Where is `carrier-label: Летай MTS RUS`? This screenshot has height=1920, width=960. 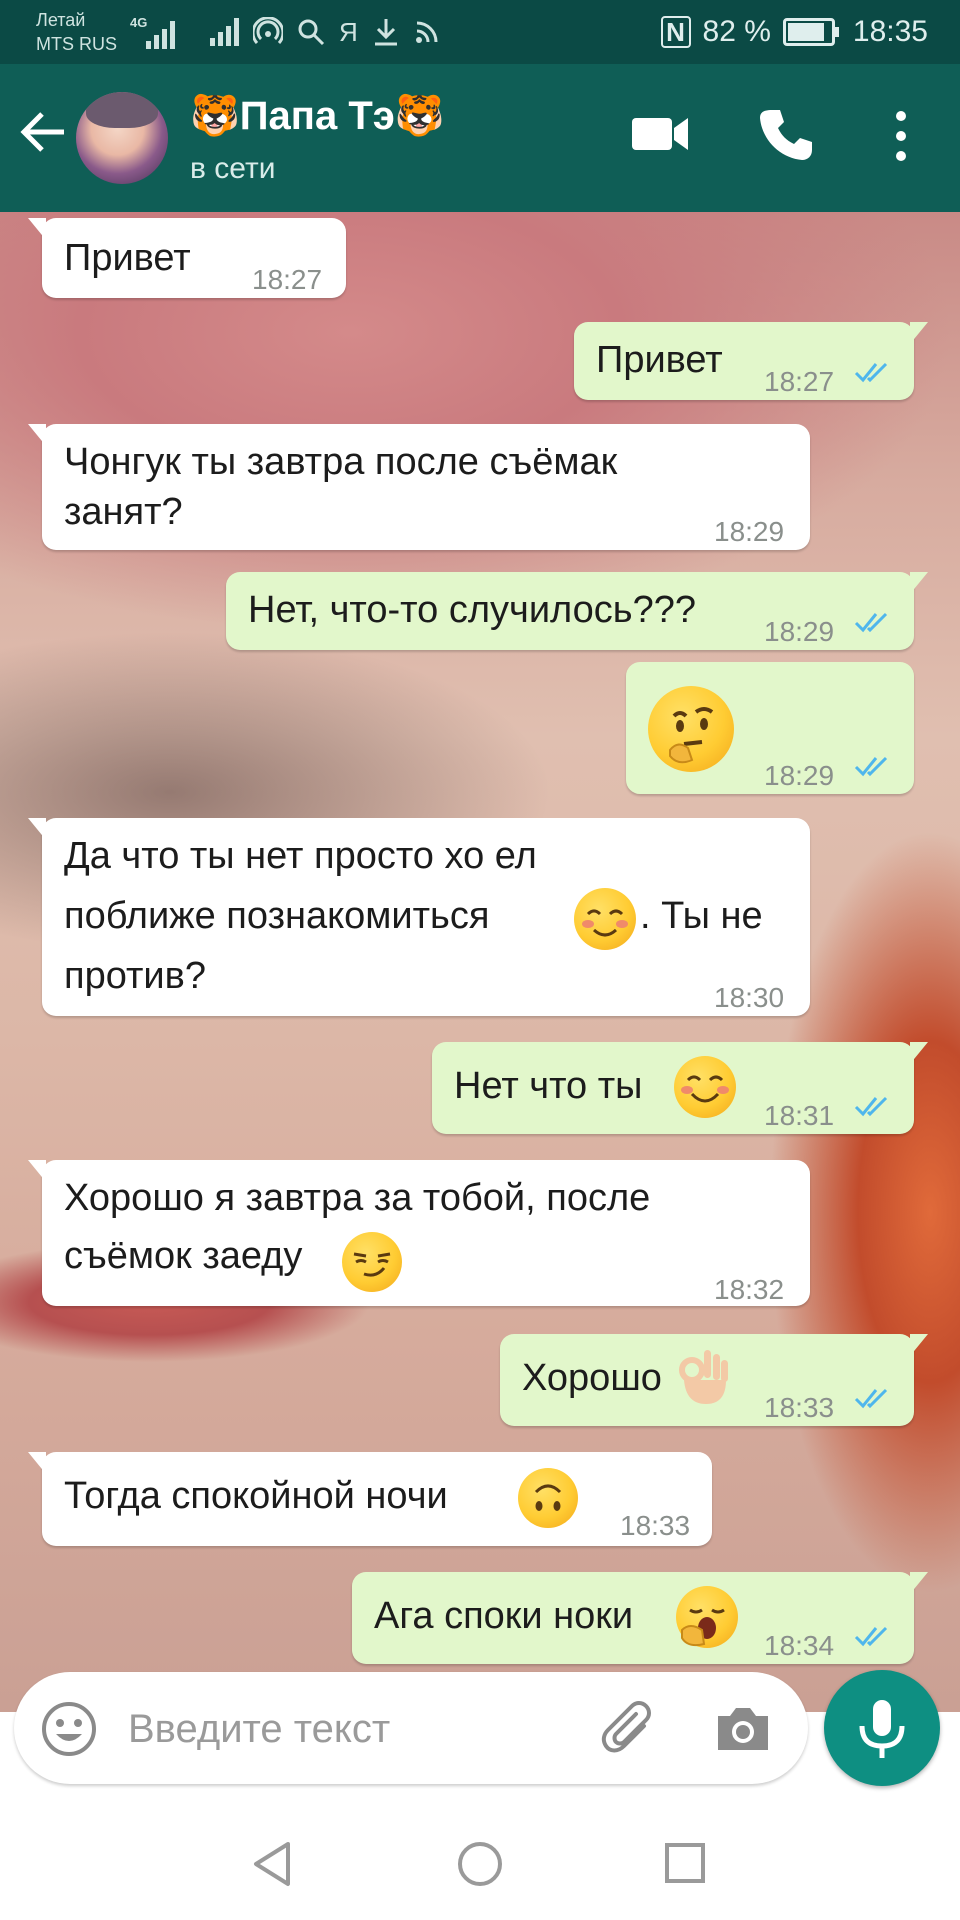 carrier-label: Летай MTS RUS is located at coordinates (76, 32).